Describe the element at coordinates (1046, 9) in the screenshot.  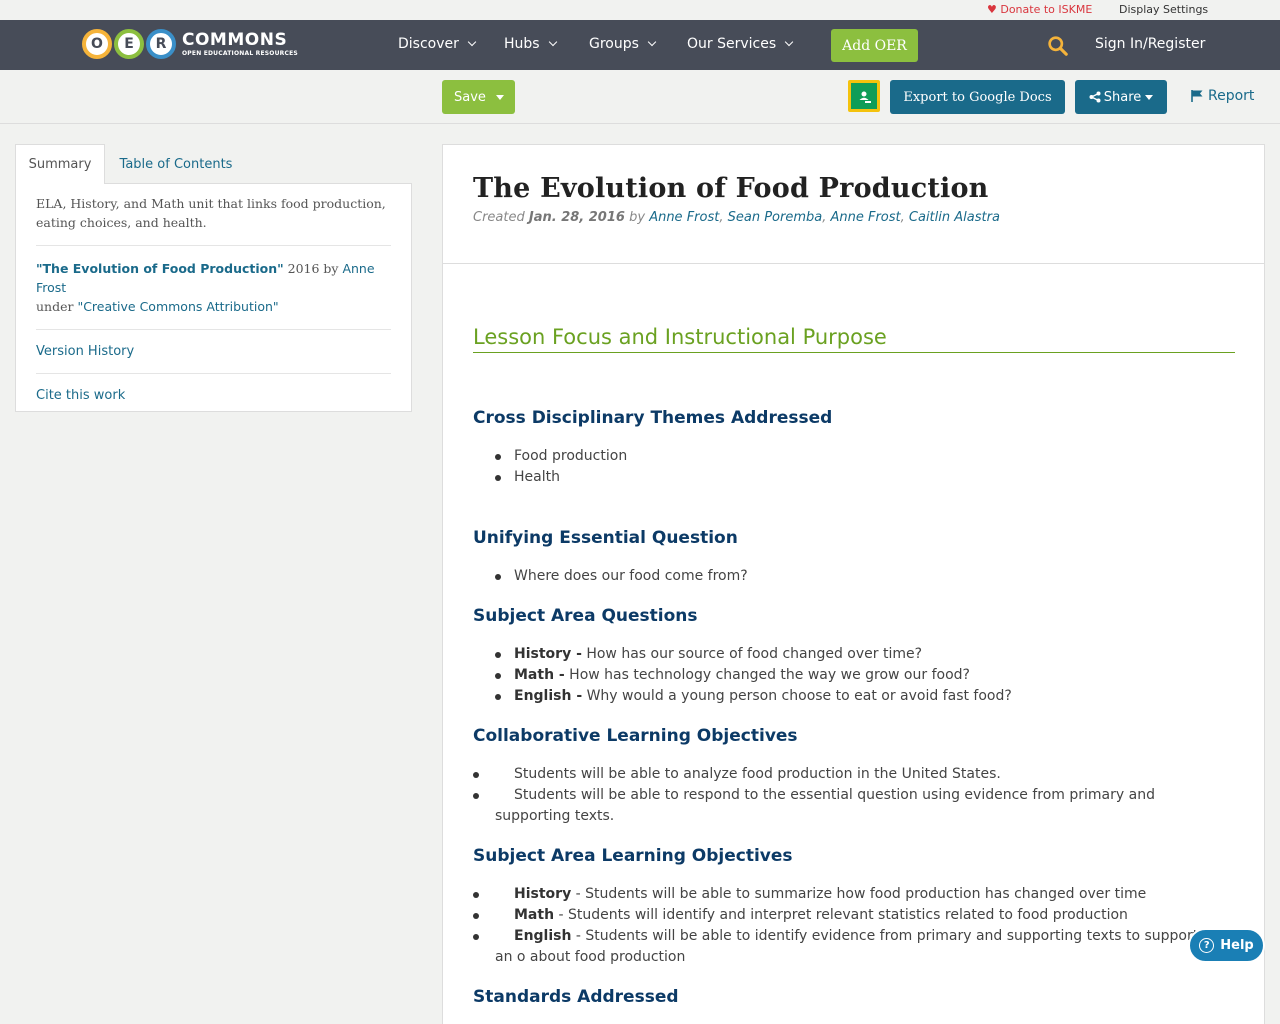
I see `donate-label: Donate to ISKME` at that location.